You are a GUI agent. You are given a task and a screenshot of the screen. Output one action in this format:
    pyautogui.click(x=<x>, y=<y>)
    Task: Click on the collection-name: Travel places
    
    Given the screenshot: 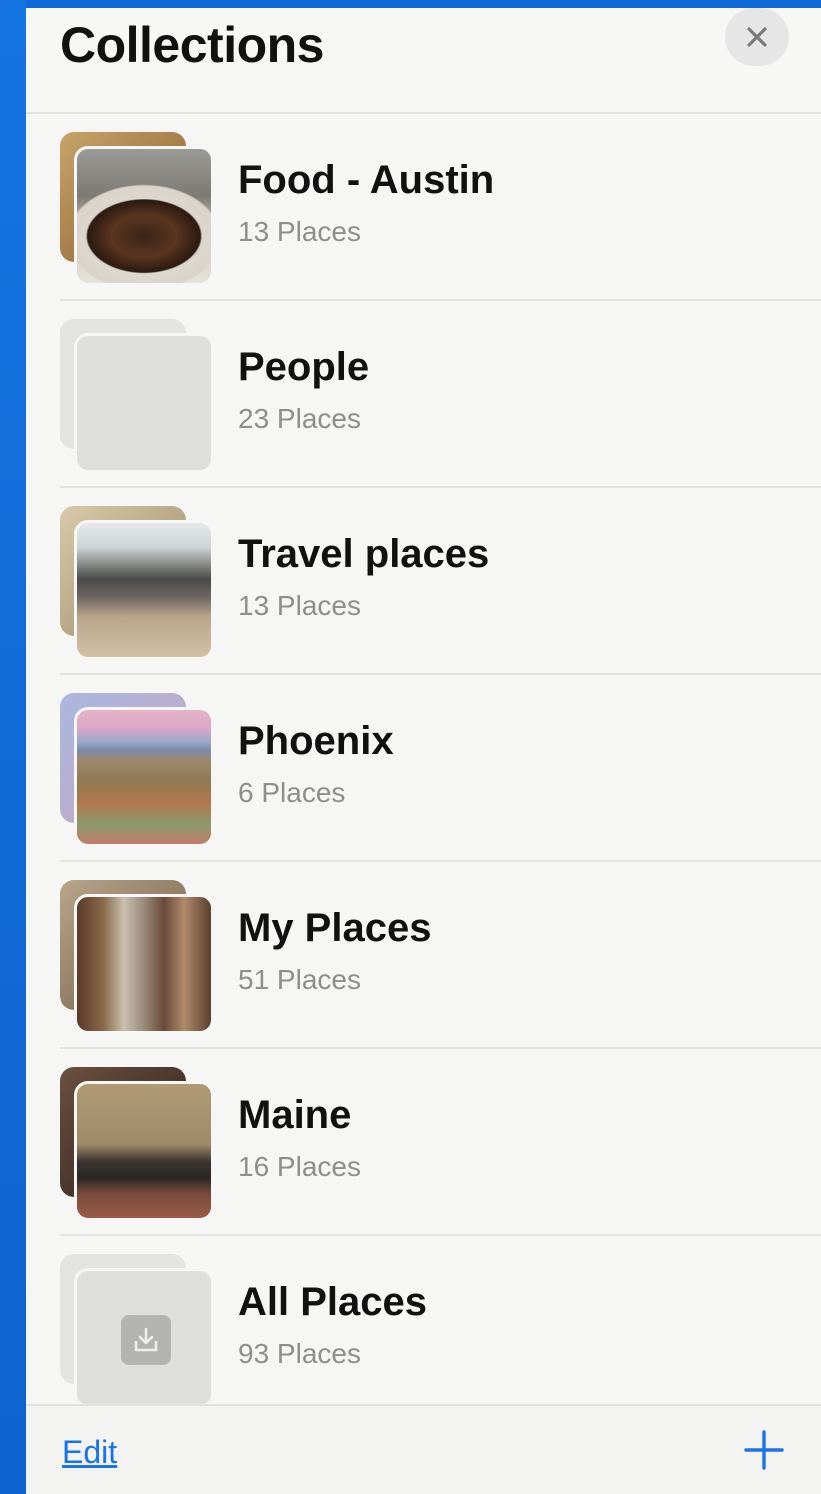 What is the action you would take?
    pyautogui.click(x=364, y=554)
    